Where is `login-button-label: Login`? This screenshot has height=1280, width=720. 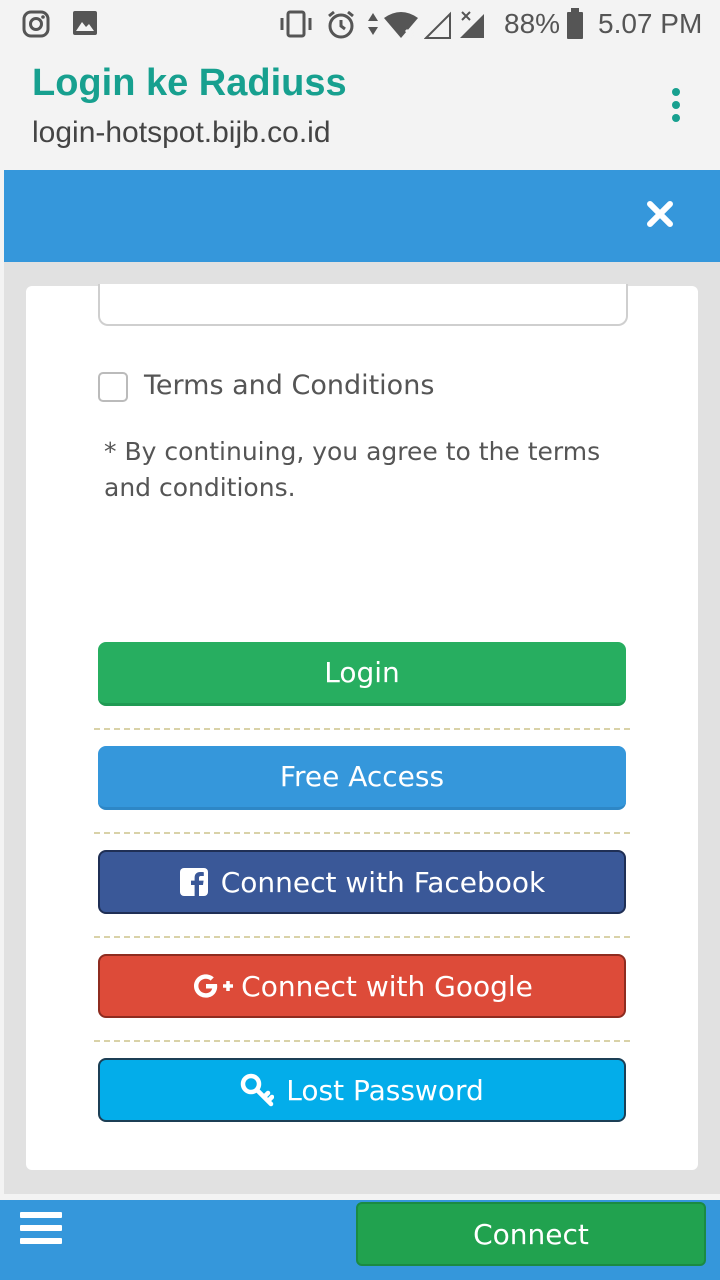 login-button-label: Login is located at coordinates (362, 672).